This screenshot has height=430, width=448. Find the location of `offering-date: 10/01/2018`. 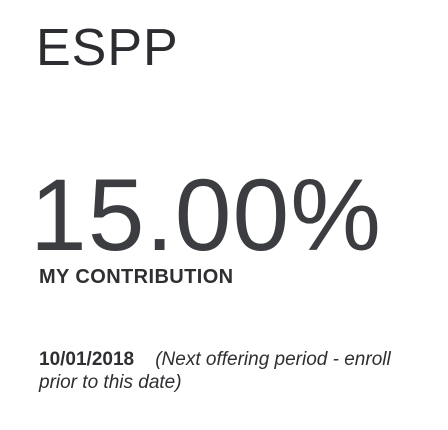

offering-date: 10/01/2018 is located at coordinates (87, 359).